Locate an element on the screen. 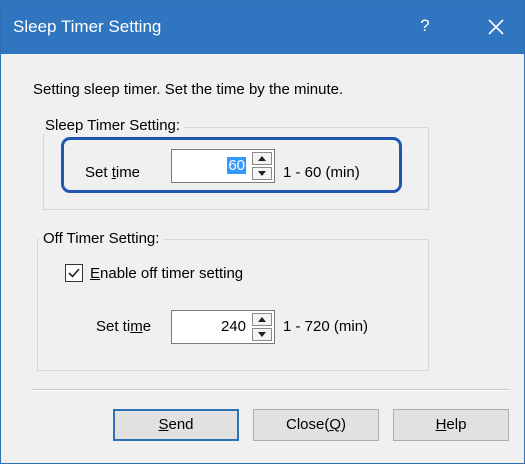  checkmark-icon is located at coordinates (74, 273).